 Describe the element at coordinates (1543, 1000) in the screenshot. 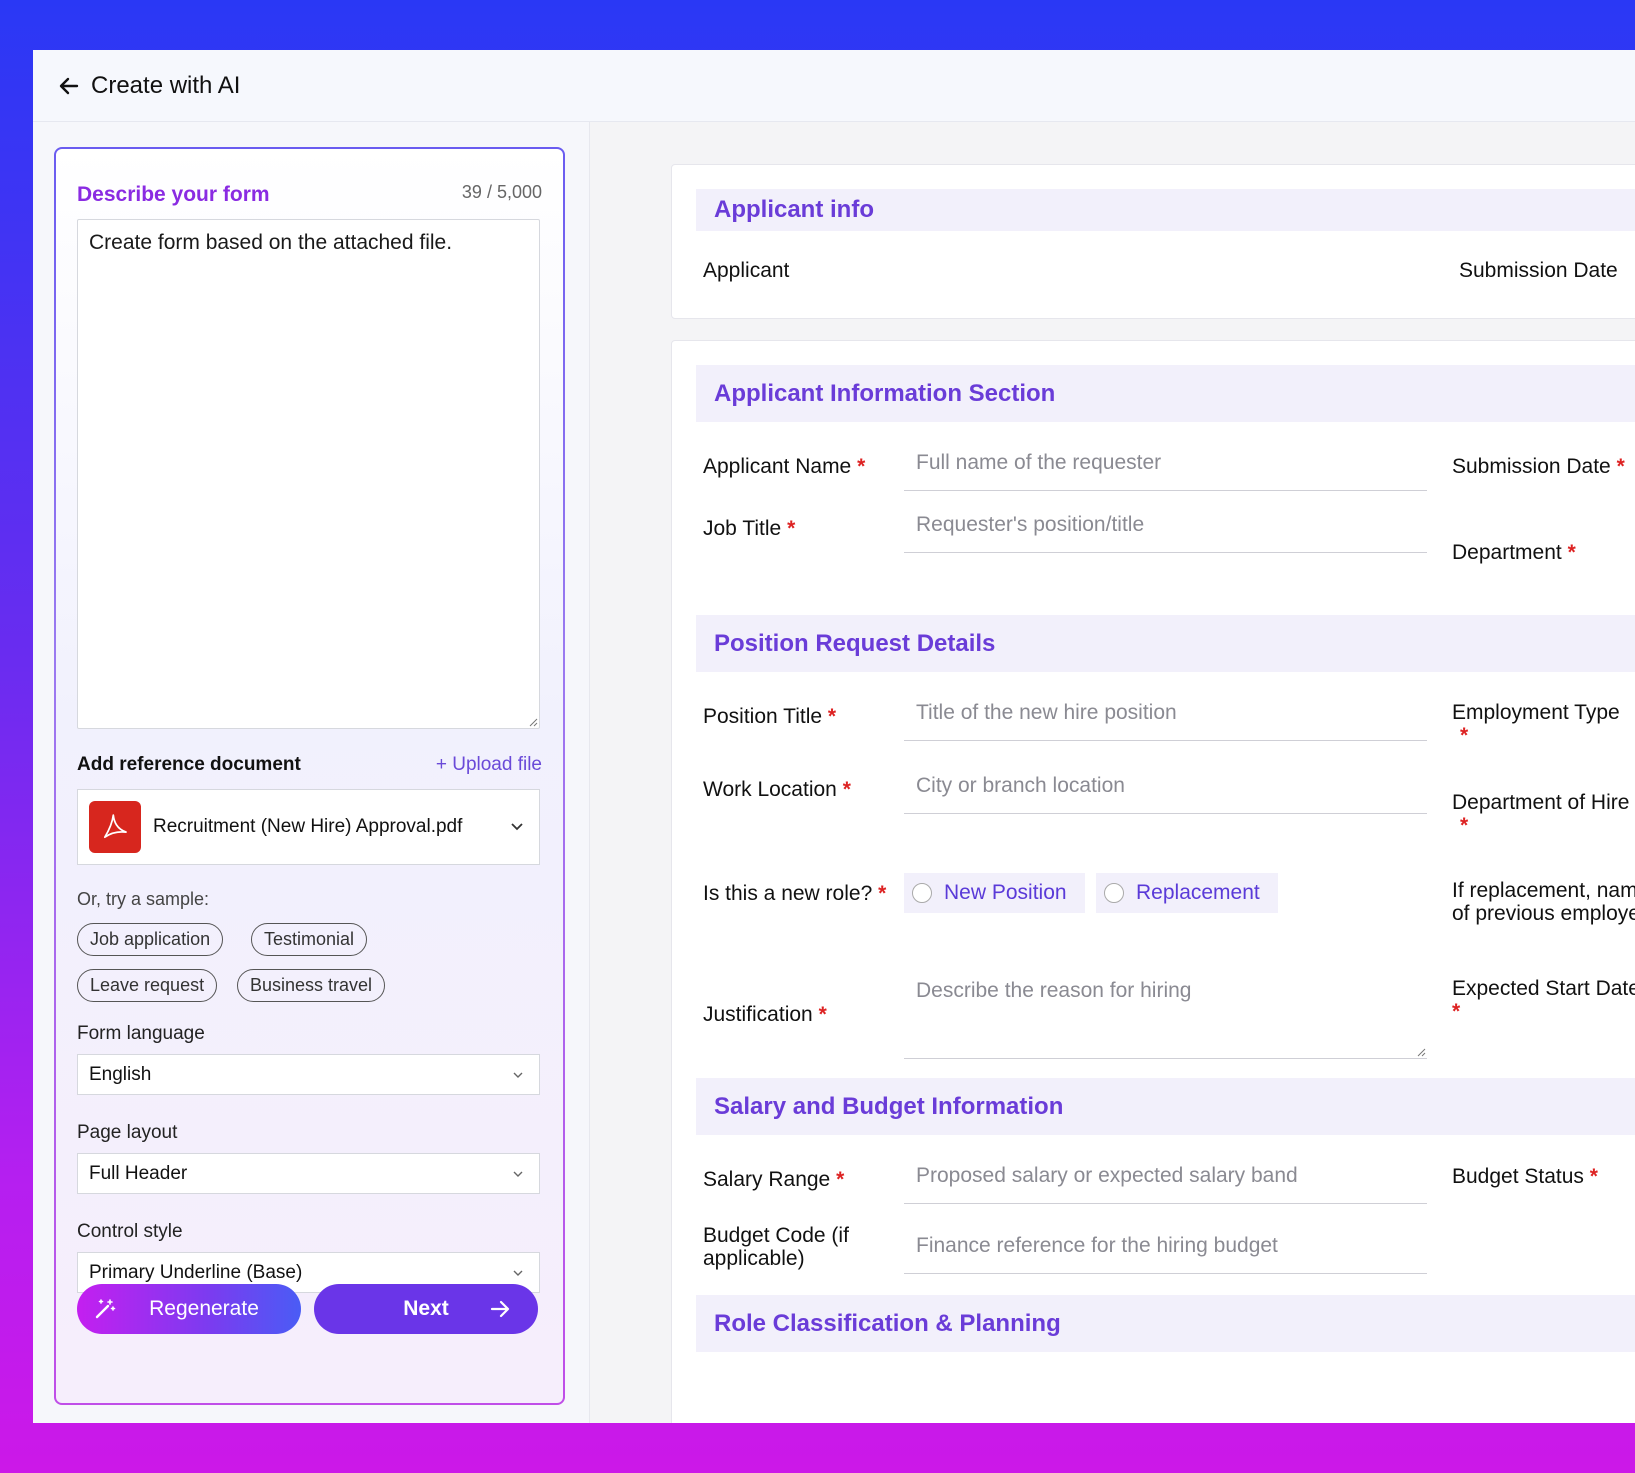

I see `expected-start-date-label: Expected Start Date *` at that location.